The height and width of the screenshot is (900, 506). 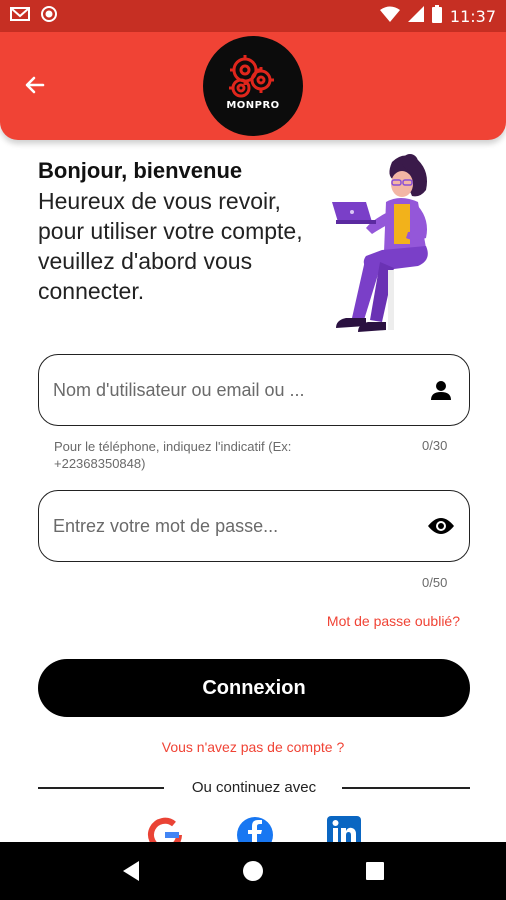 I want to click on facebook-icon, so click(x=255, y=829).